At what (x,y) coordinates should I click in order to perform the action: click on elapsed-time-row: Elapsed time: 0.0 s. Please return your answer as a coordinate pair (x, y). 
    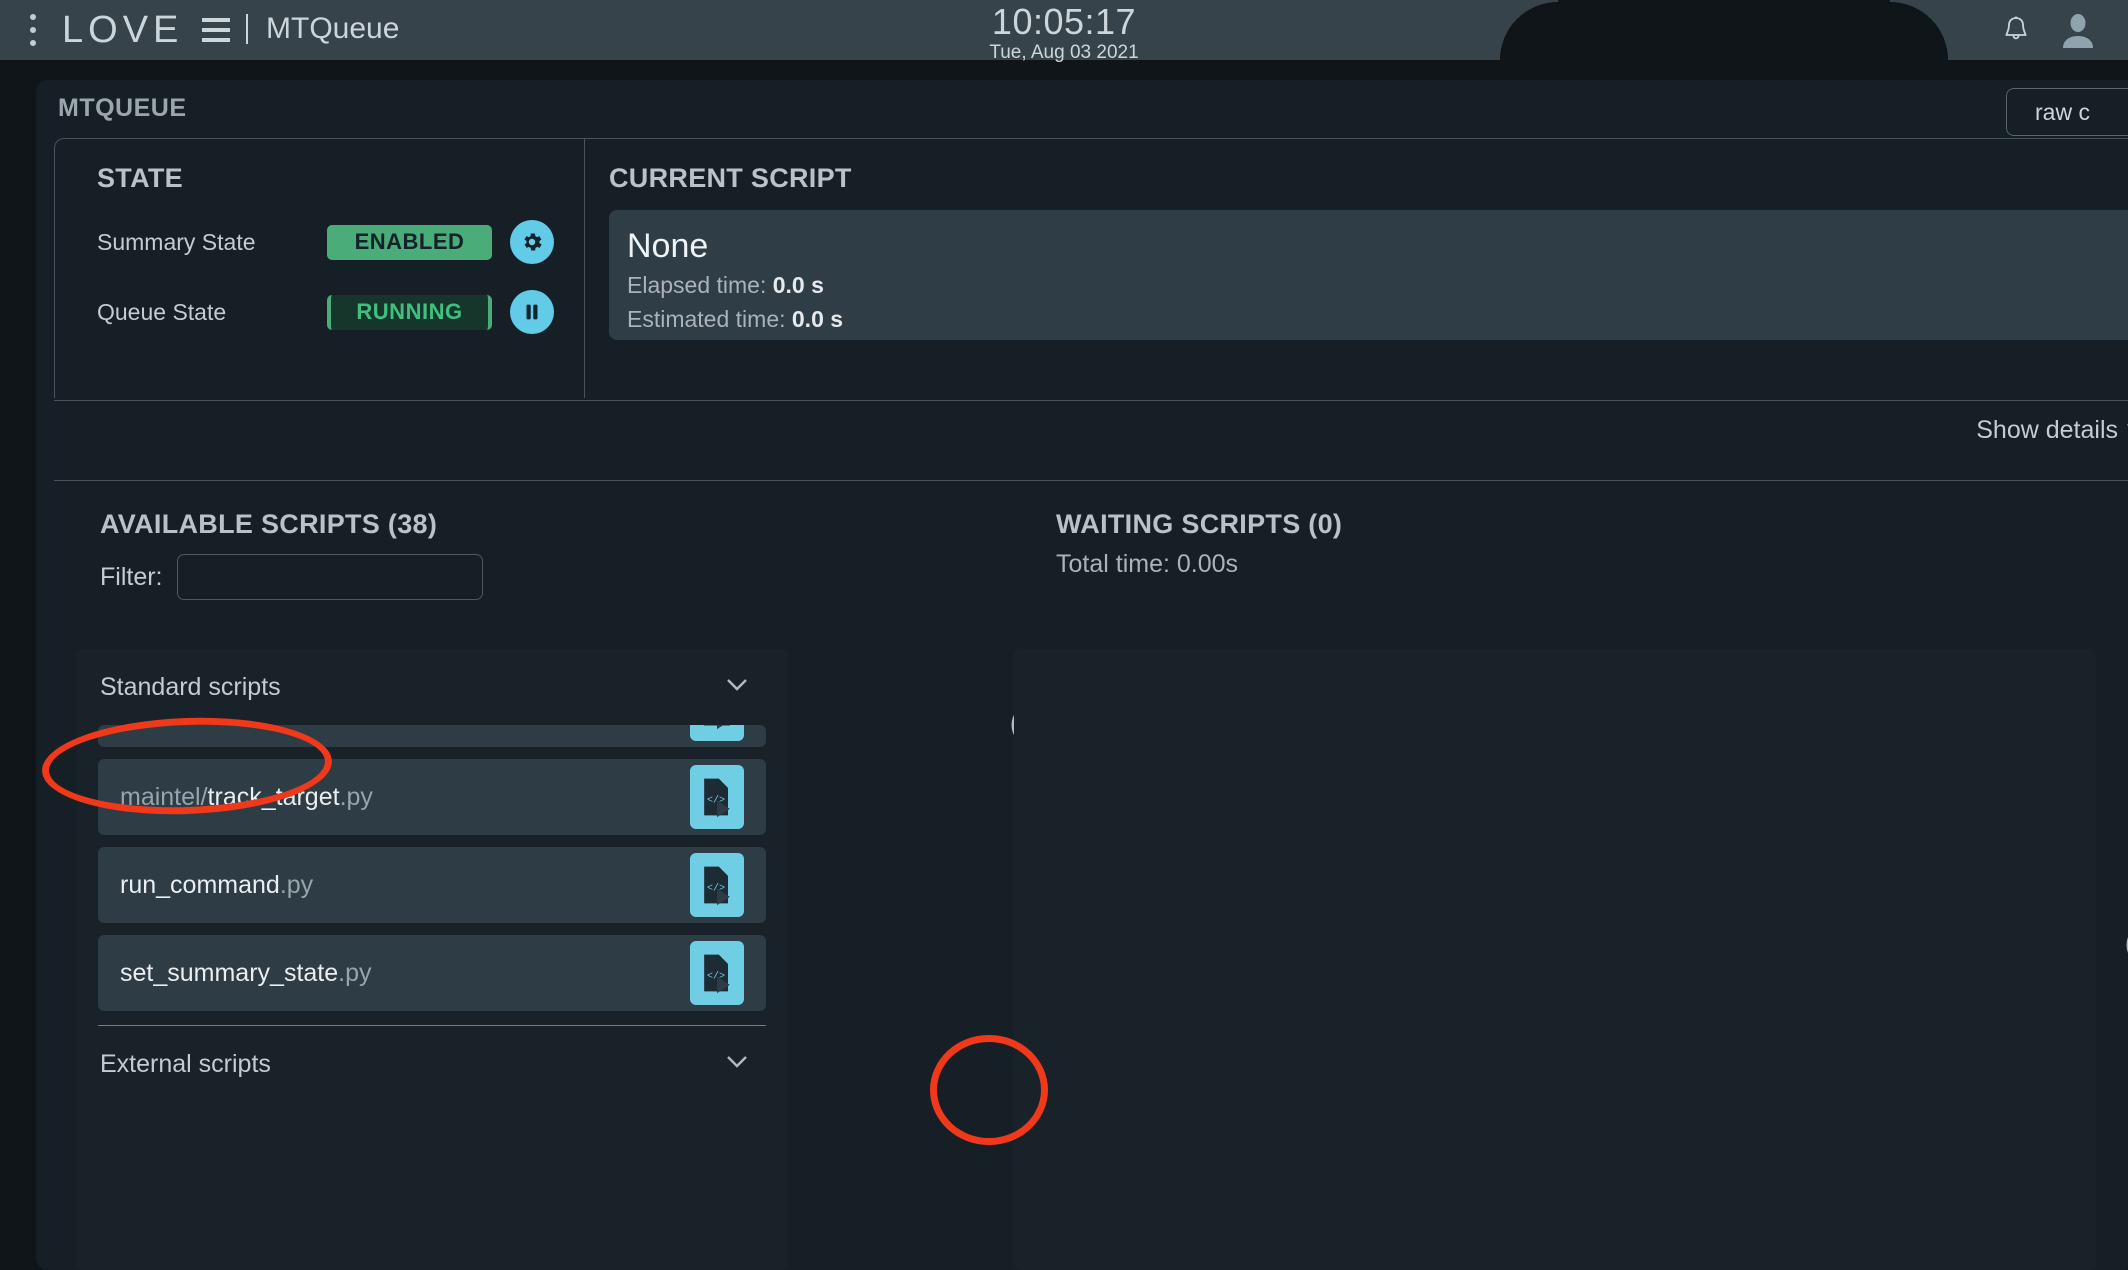
    Looking at the image, I should click on (1377, 285).